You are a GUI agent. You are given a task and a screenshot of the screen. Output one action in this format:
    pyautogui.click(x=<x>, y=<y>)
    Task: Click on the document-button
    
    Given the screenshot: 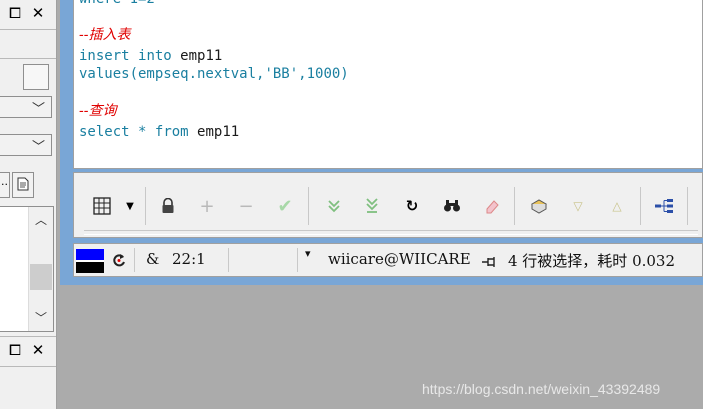 What is the action you would take?
    pyautogui.click(x=23, y=185)
    